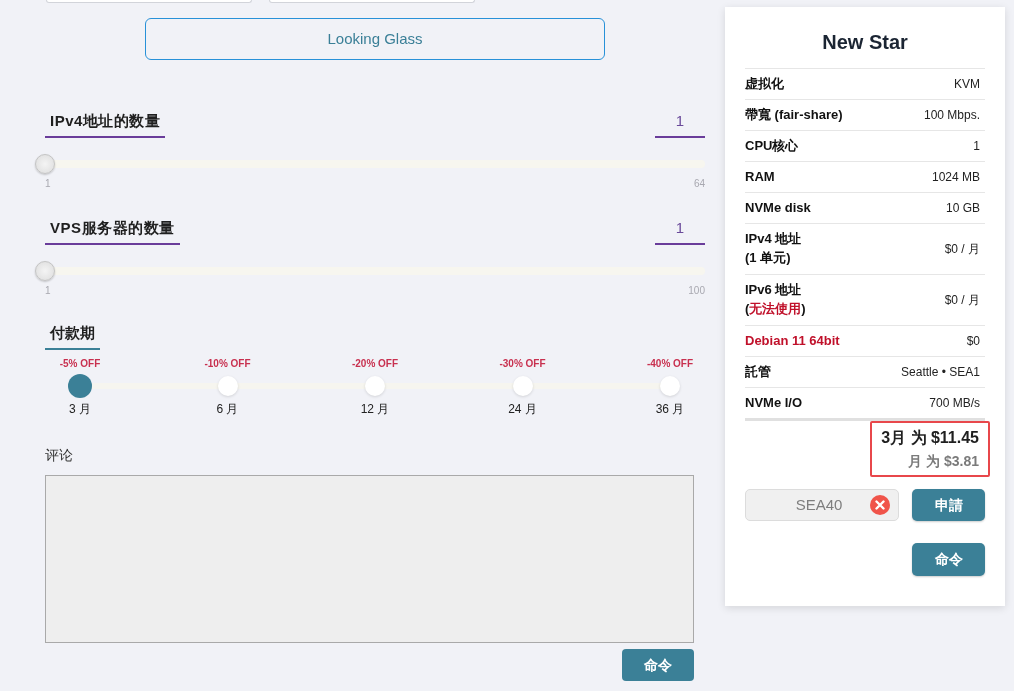 The image size is (1014, 691). I want to click on spec-label: CPU核心, so click(772, 146).